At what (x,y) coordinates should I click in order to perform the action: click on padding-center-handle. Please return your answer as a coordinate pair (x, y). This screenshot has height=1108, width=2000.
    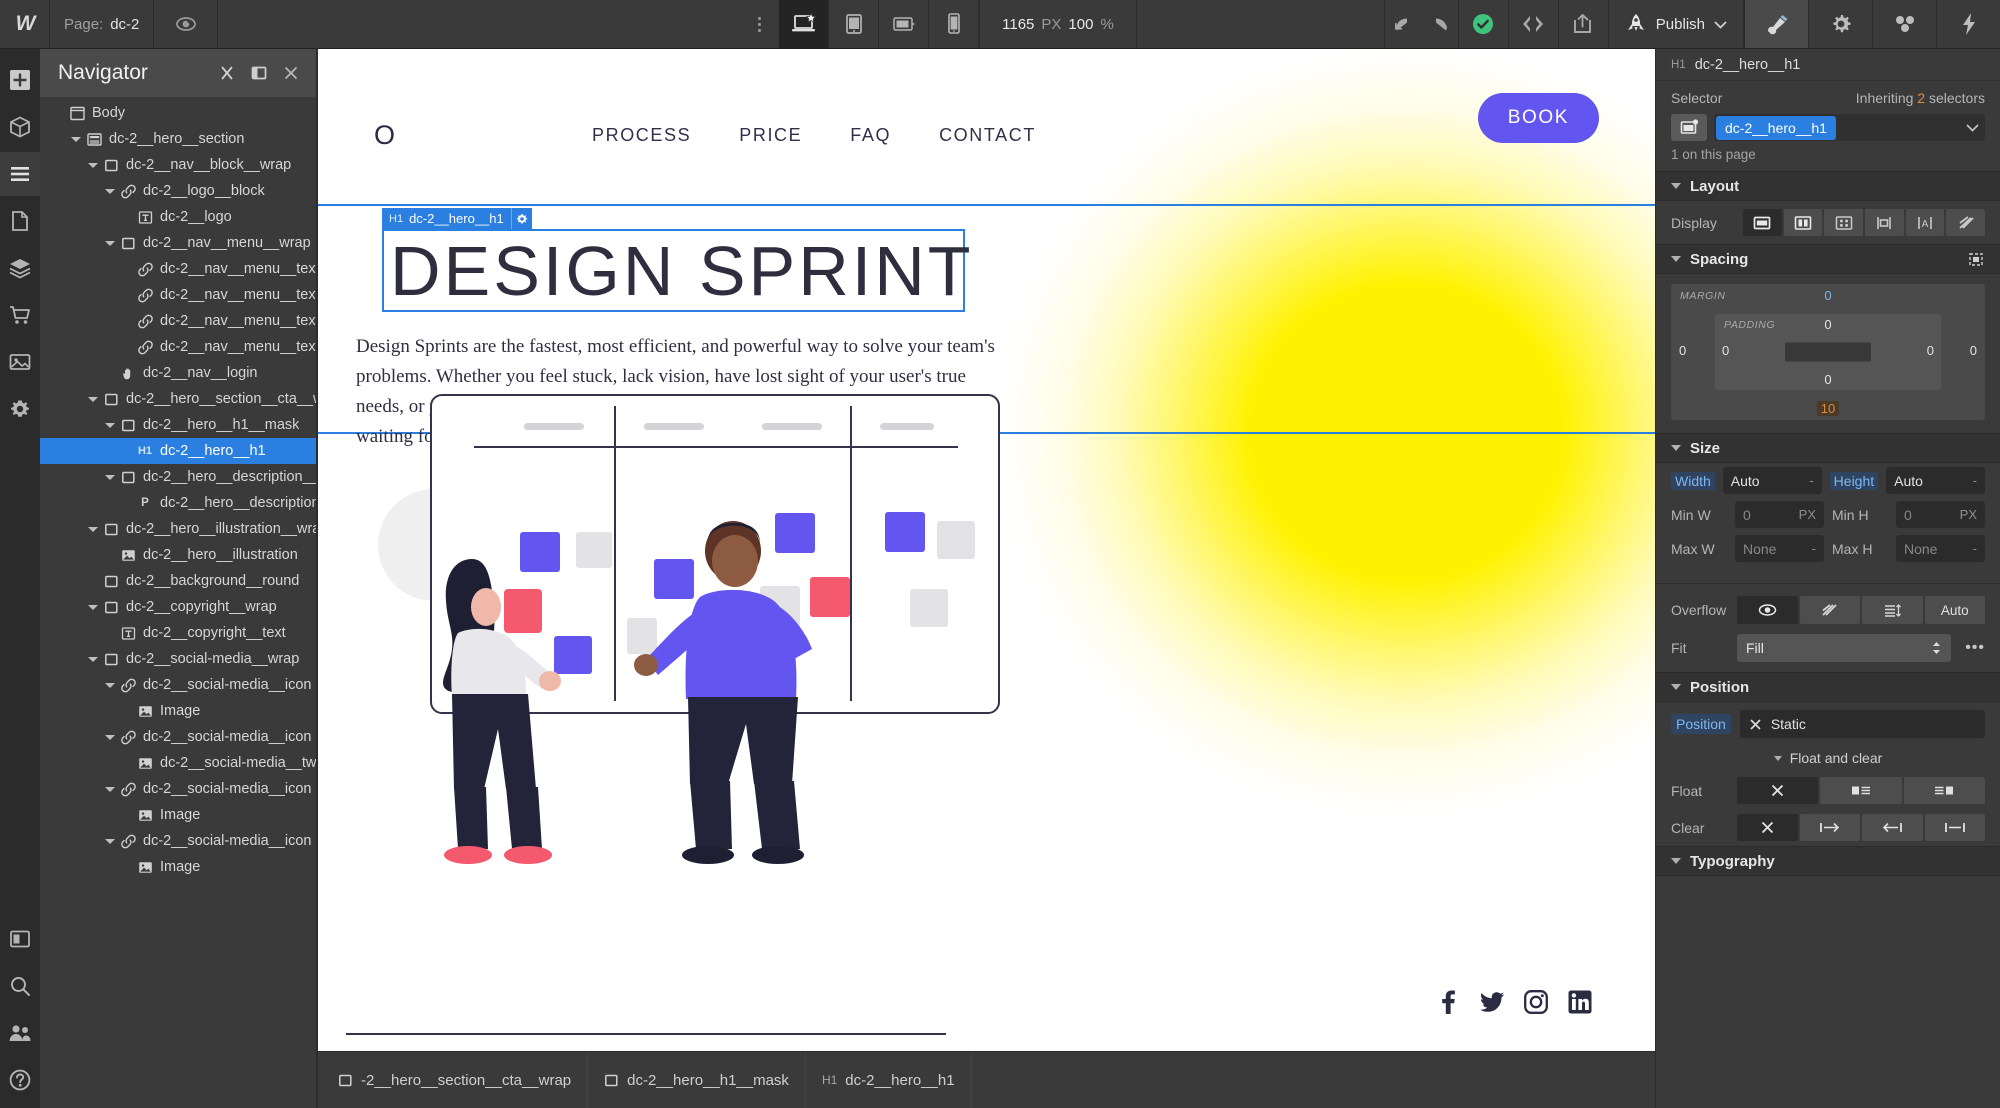
    Looking at the image, I should click on (1828, 352).